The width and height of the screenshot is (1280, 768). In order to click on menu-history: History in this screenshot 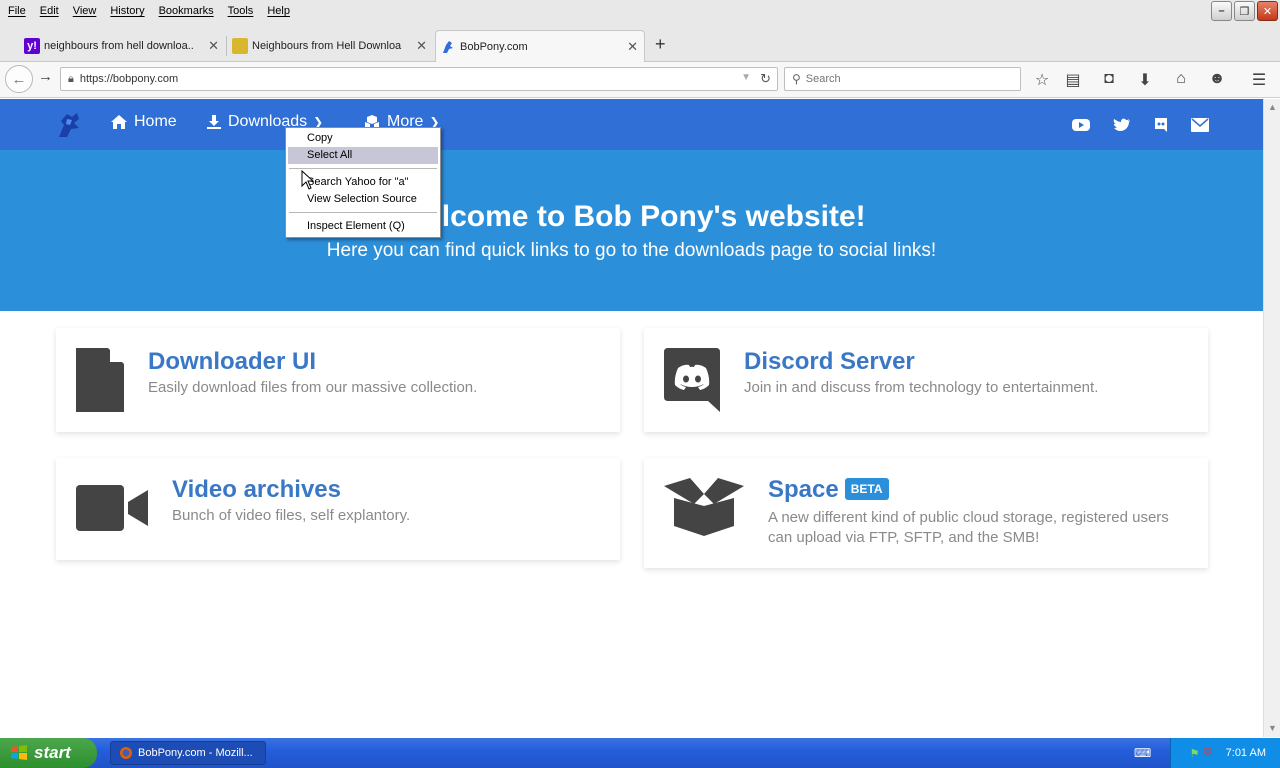, I will do `click(127, 11)`.